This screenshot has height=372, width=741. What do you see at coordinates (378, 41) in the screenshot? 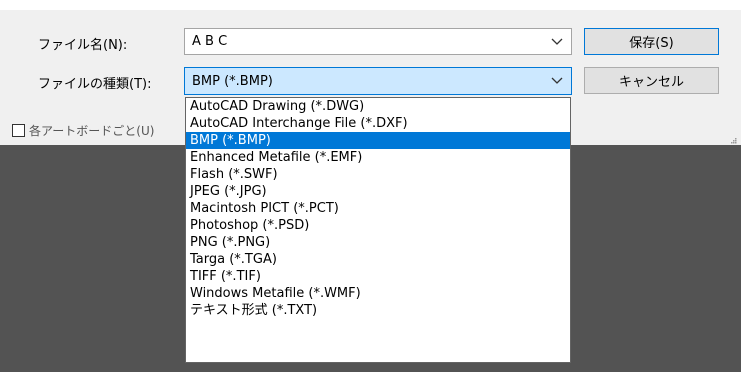
I see `filename-combo: A B C` at bounding box center [378, 41].